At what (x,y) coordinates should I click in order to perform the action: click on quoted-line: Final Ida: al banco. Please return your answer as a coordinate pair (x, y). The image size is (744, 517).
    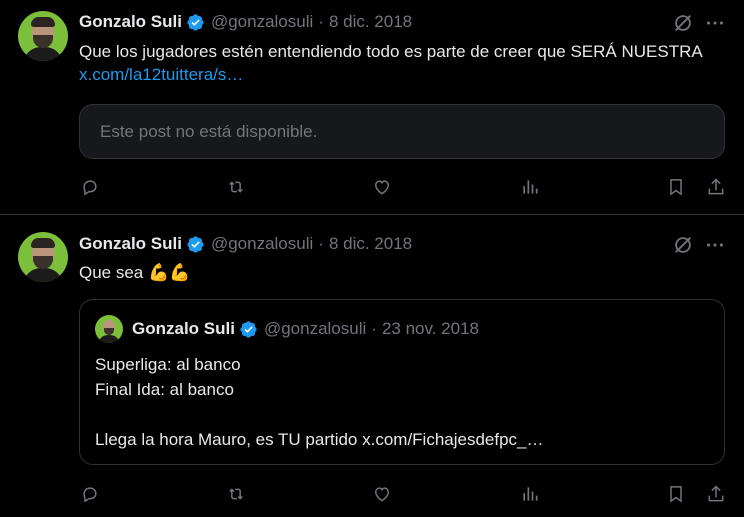
    Looking at the image, I should click on (164, 389).